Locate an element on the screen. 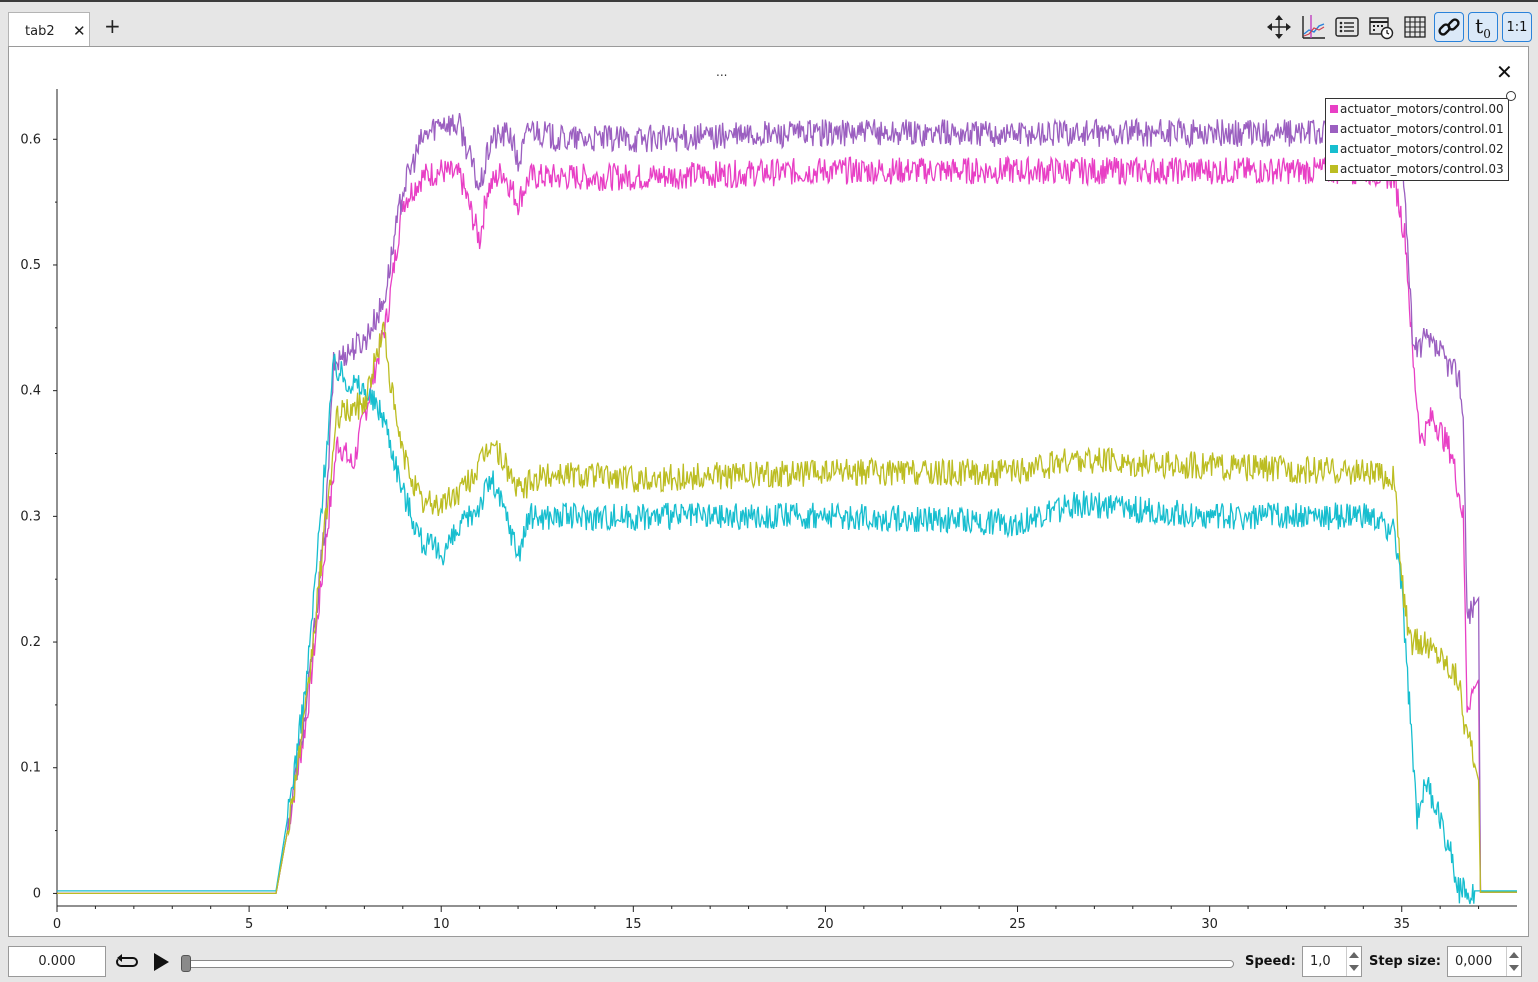  x-tick-label: 5 is located at coordinates (249, 924).